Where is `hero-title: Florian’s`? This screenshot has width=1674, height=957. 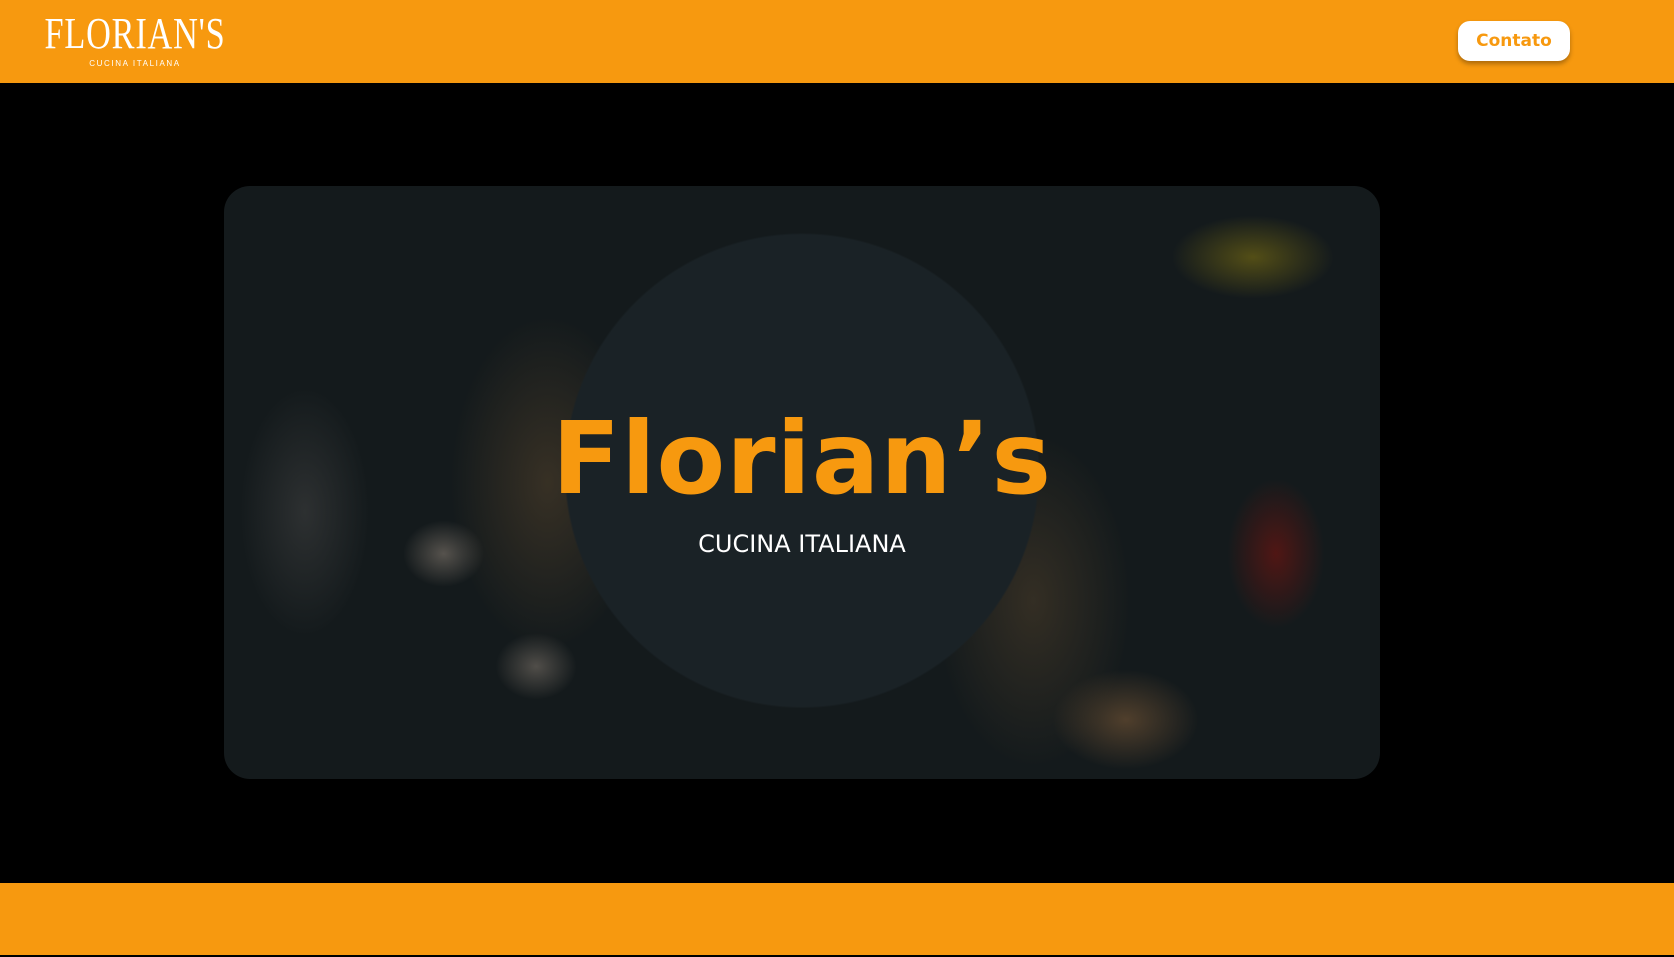 hero-title: Florian’s is located at coordinates (802, 458).